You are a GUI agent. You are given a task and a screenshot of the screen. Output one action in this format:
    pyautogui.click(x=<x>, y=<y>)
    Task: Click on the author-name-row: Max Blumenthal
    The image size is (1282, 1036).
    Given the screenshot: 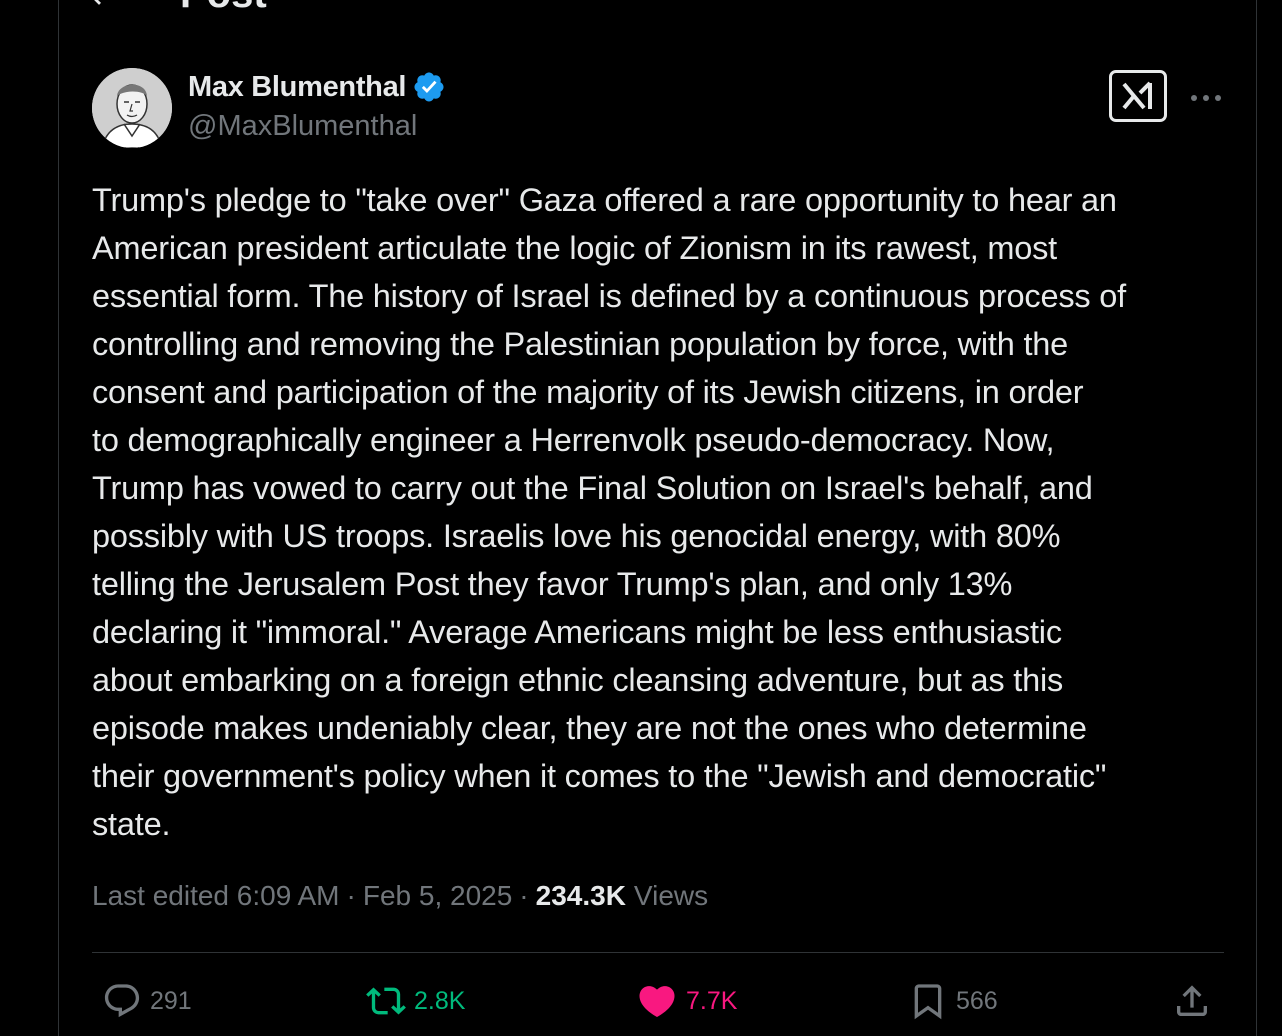 What is the action you would take?
    pyautogui.click(x=317, y=87)
    